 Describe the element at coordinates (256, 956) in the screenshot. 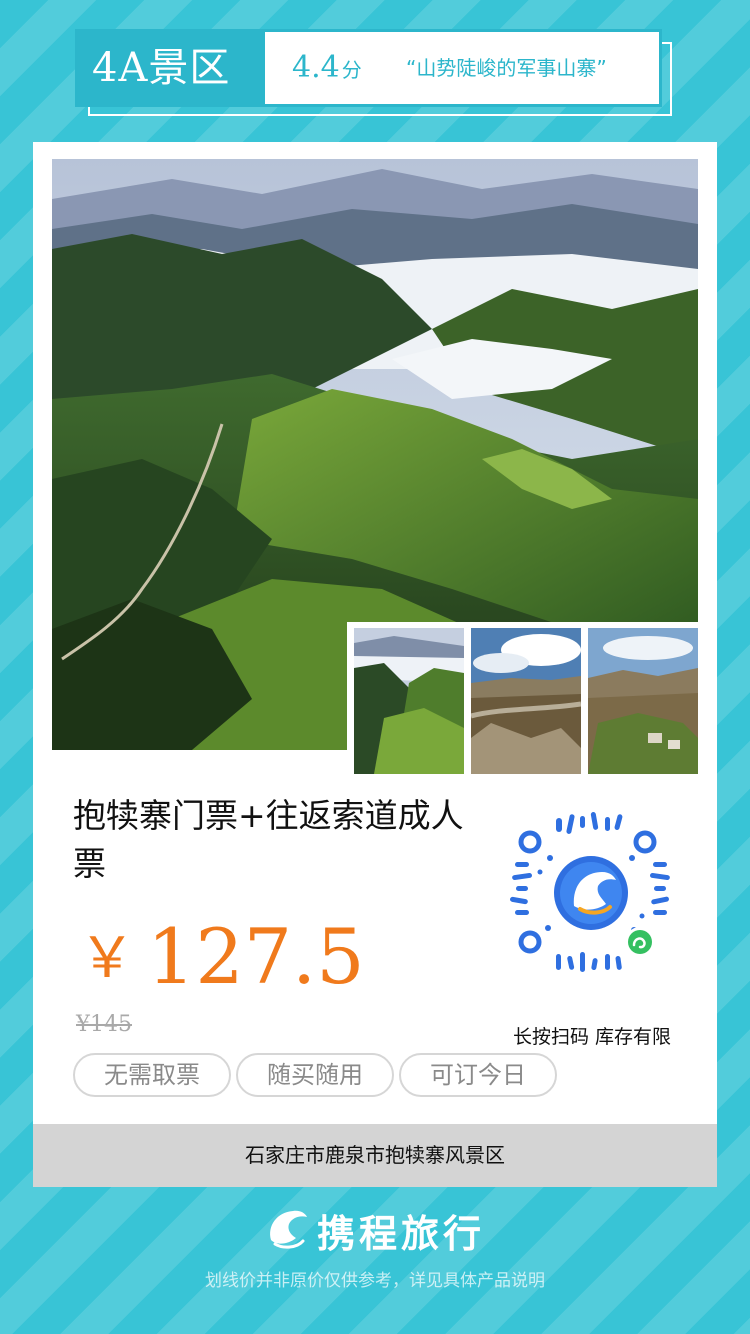

I see `price-value: 127.5` at that location.